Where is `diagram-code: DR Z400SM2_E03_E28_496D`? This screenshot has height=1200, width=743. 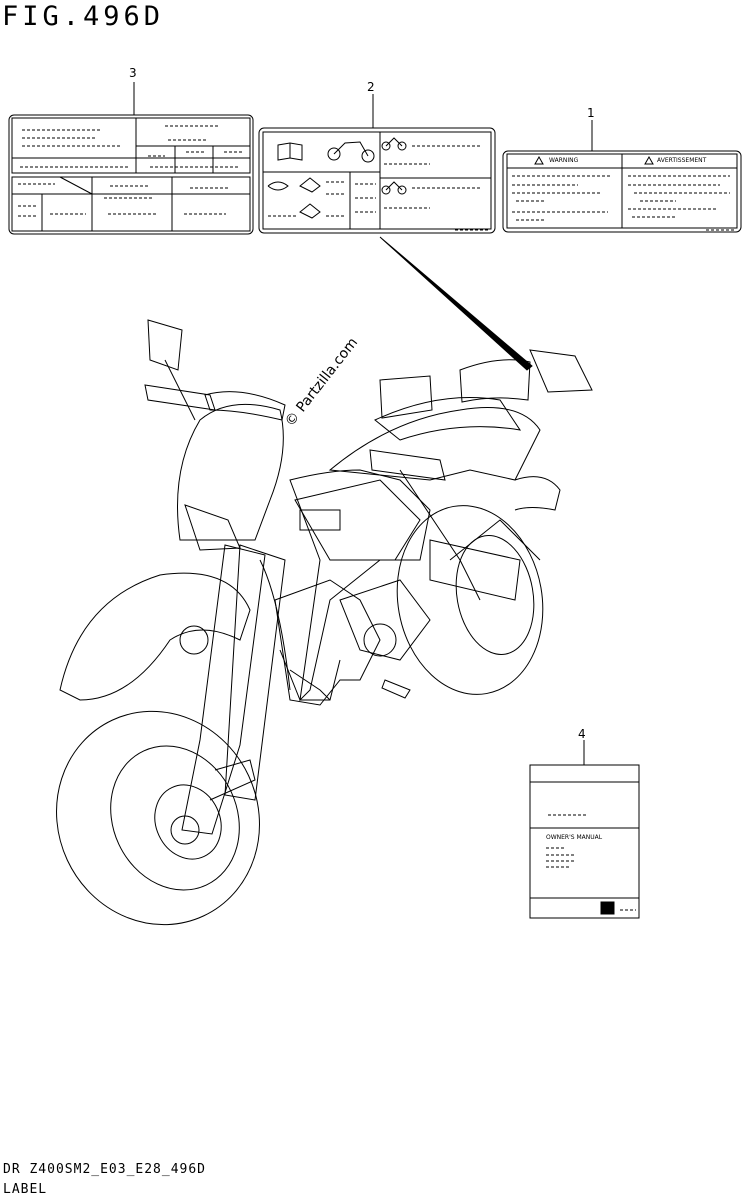 diagram-code: DR Z400SM2_E03_E28_496D is located at coordinates (105, 1169).